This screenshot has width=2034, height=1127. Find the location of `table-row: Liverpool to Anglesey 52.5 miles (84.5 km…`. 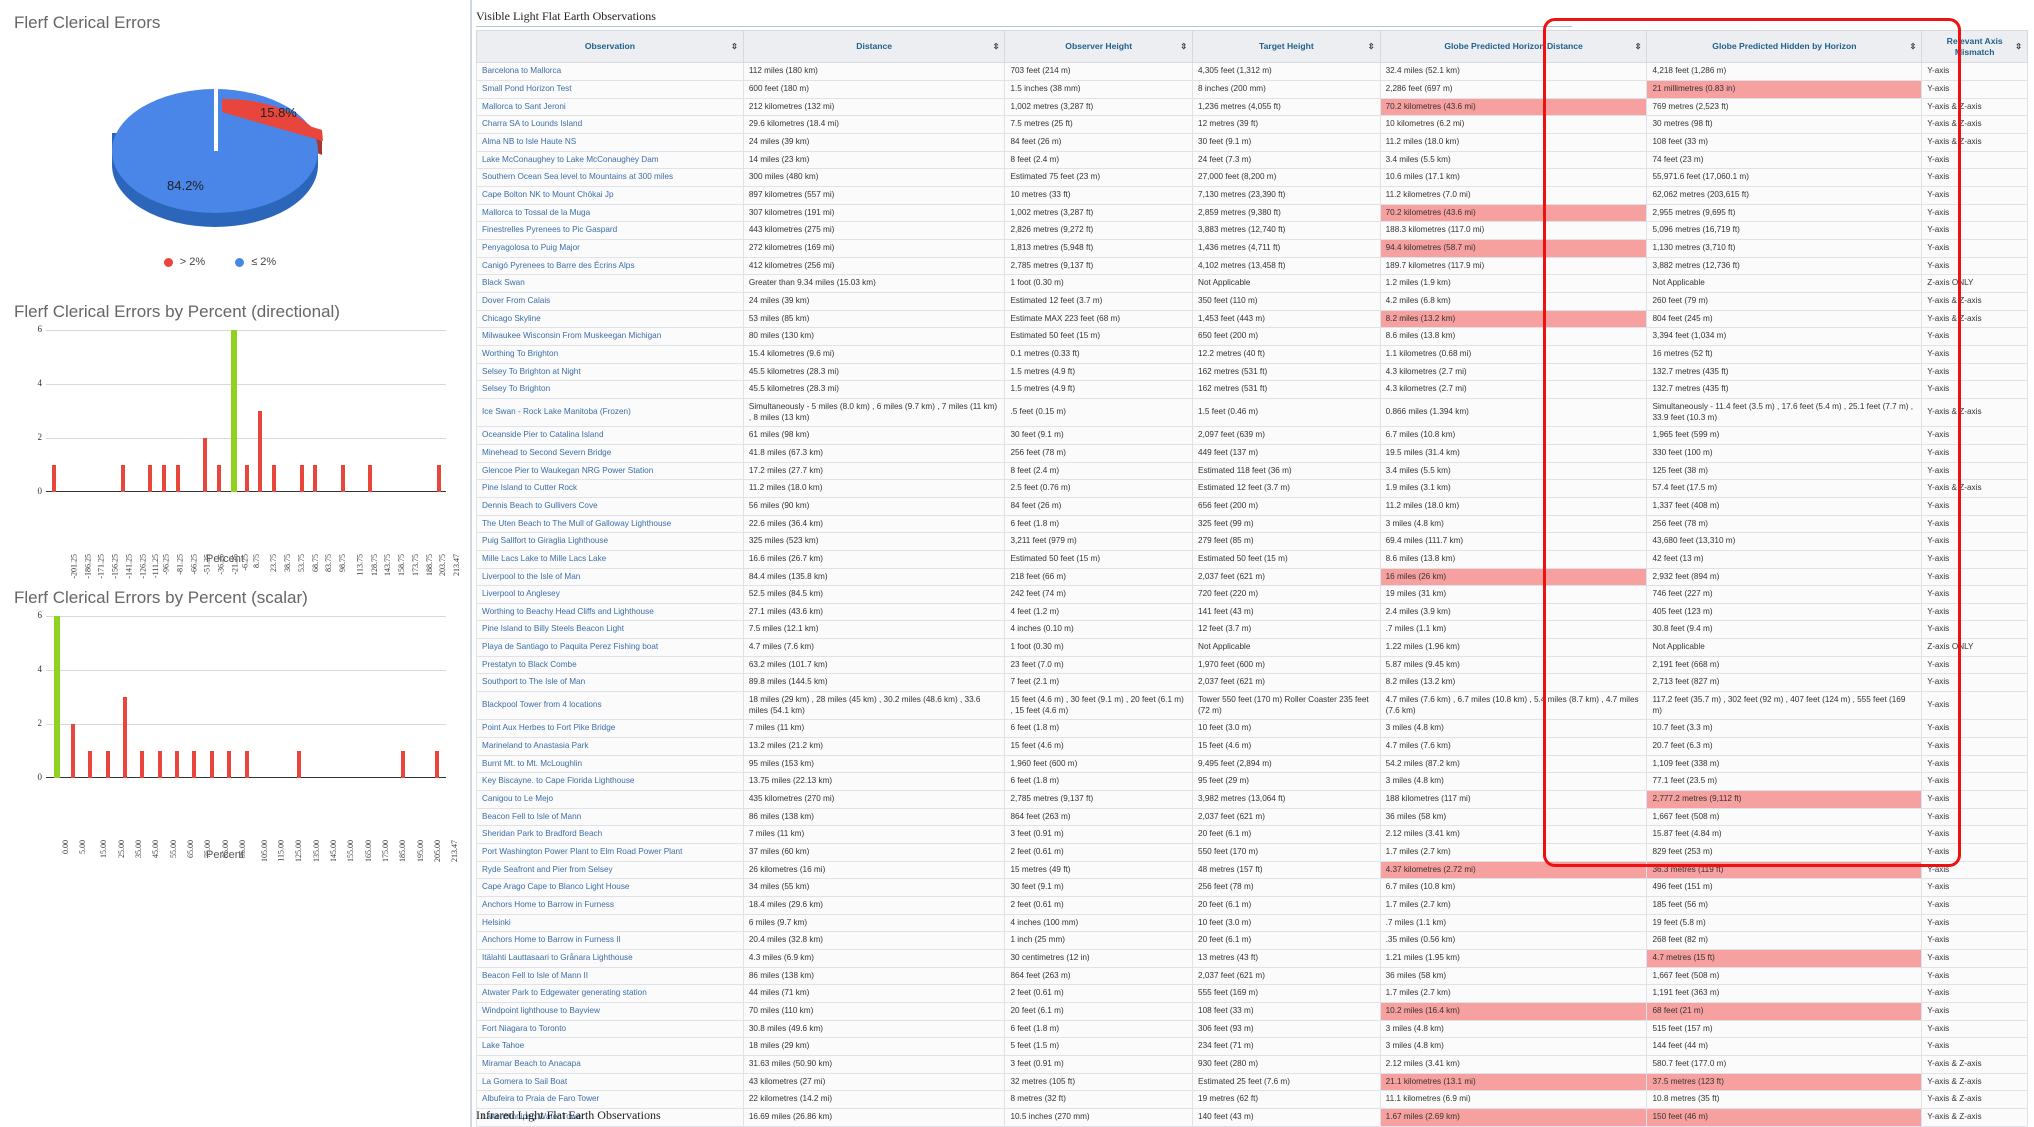

table-row: Liverpool to Anglesey 52.5 miles (84.5 km… is located at coordinates (1252, 594).